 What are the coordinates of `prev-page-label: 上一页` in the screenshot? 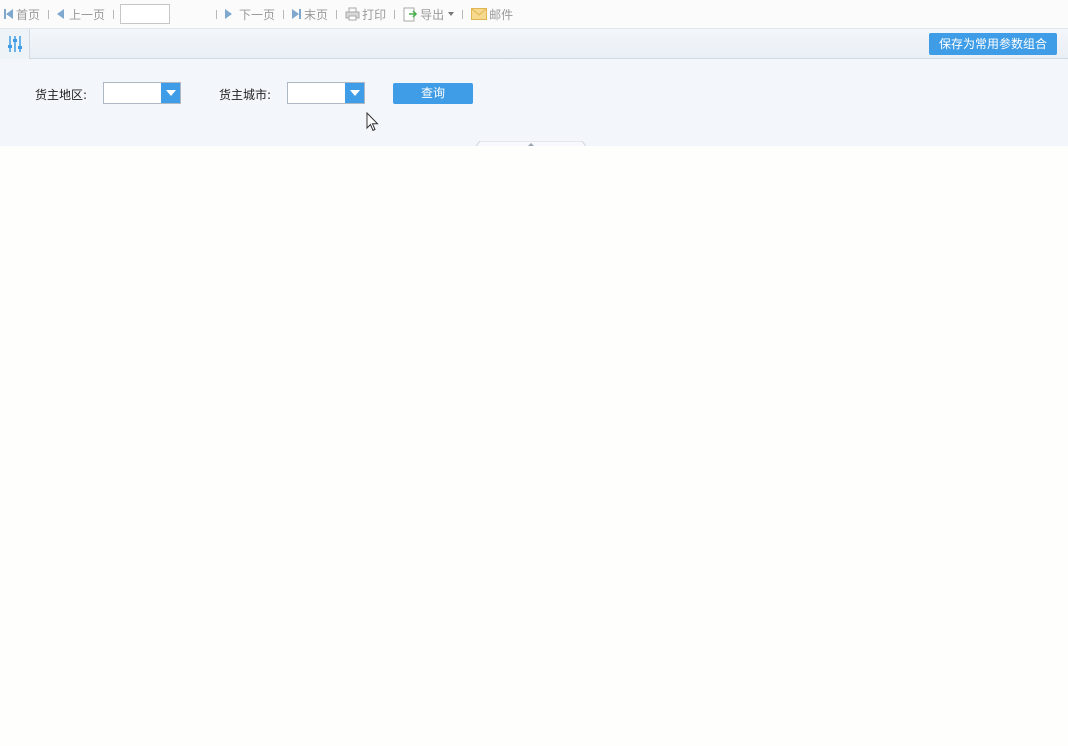 It's located at (87, 14).